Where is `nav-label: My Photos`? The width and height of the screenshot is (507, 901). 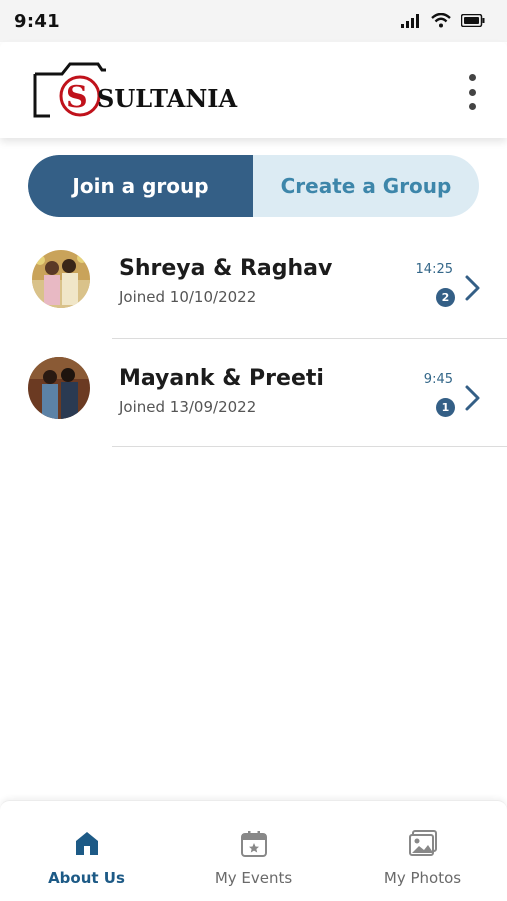 nav-label: My Photos is located at coordinates (422, 878).